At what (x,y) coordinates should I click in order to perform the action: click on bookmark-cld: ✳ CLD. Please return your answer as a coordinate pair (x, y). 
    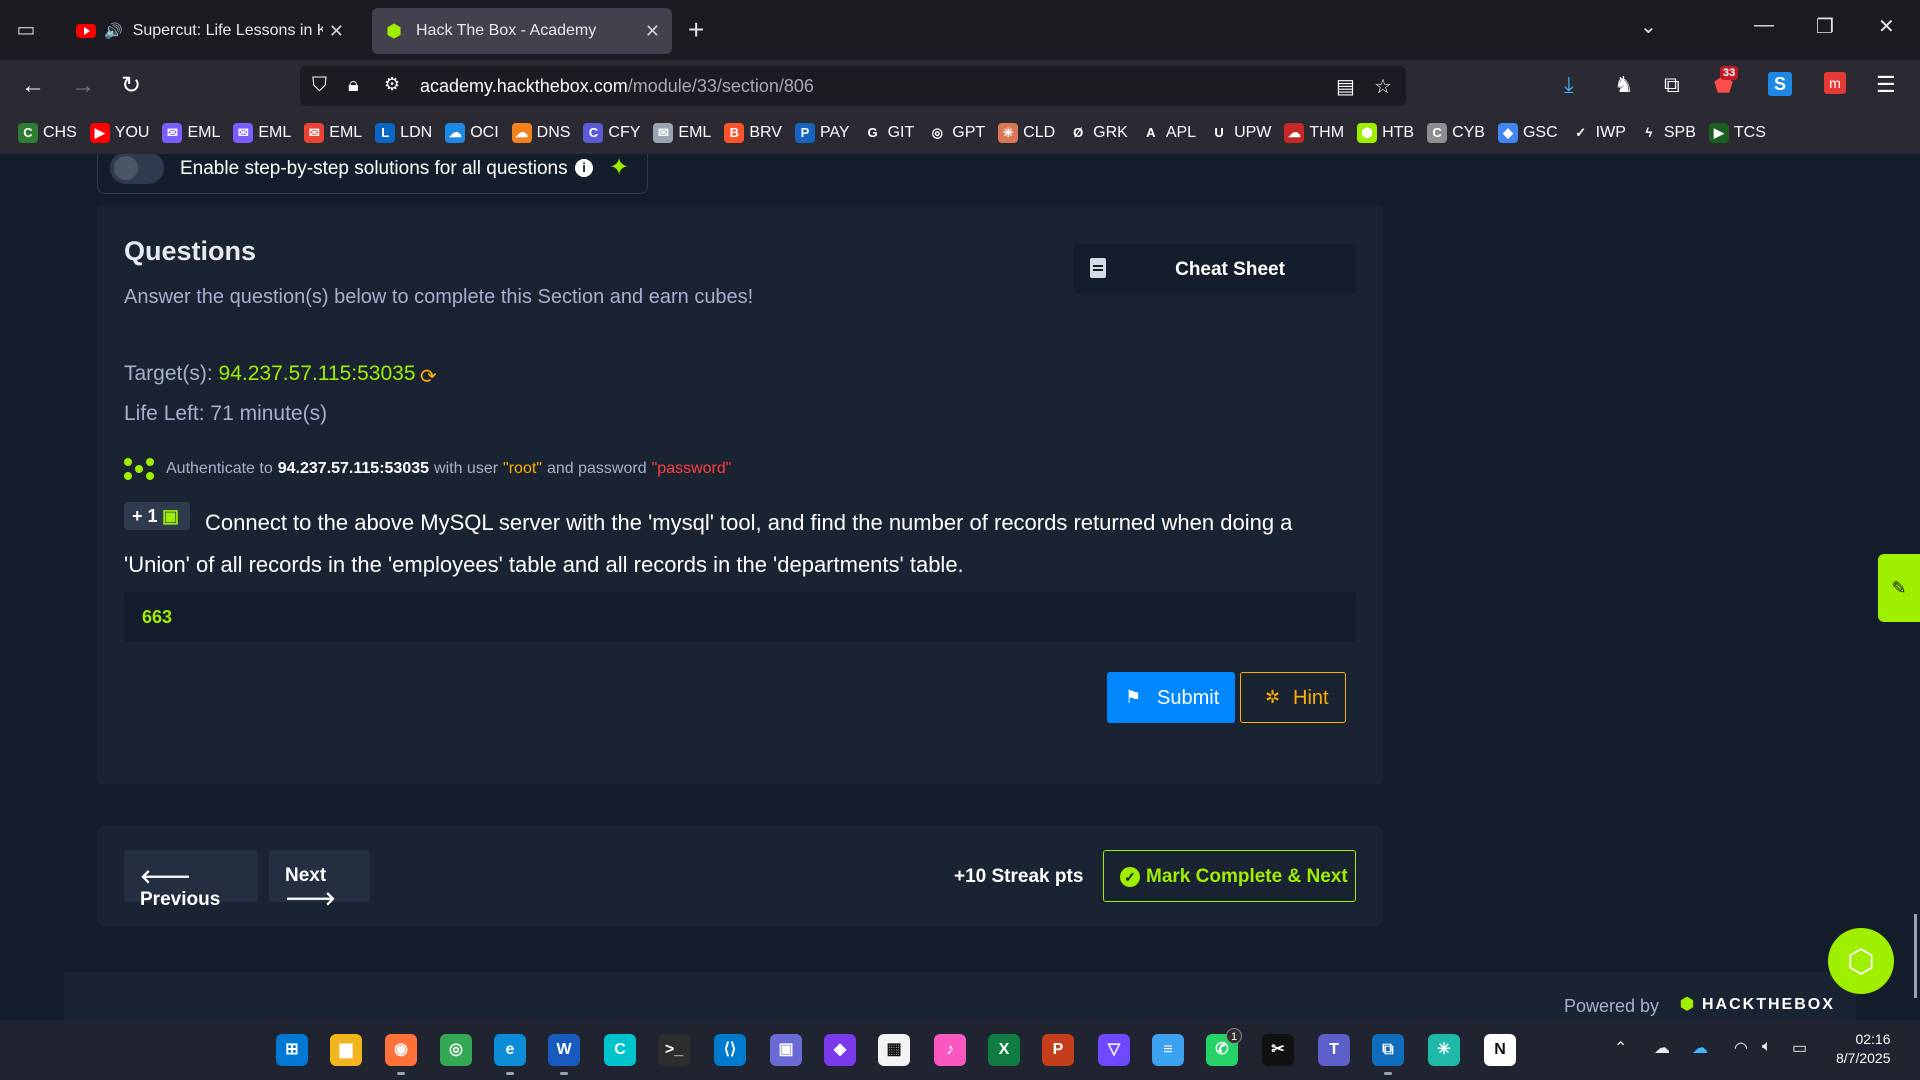
    Looking at the image, I should click on (1026, 133).